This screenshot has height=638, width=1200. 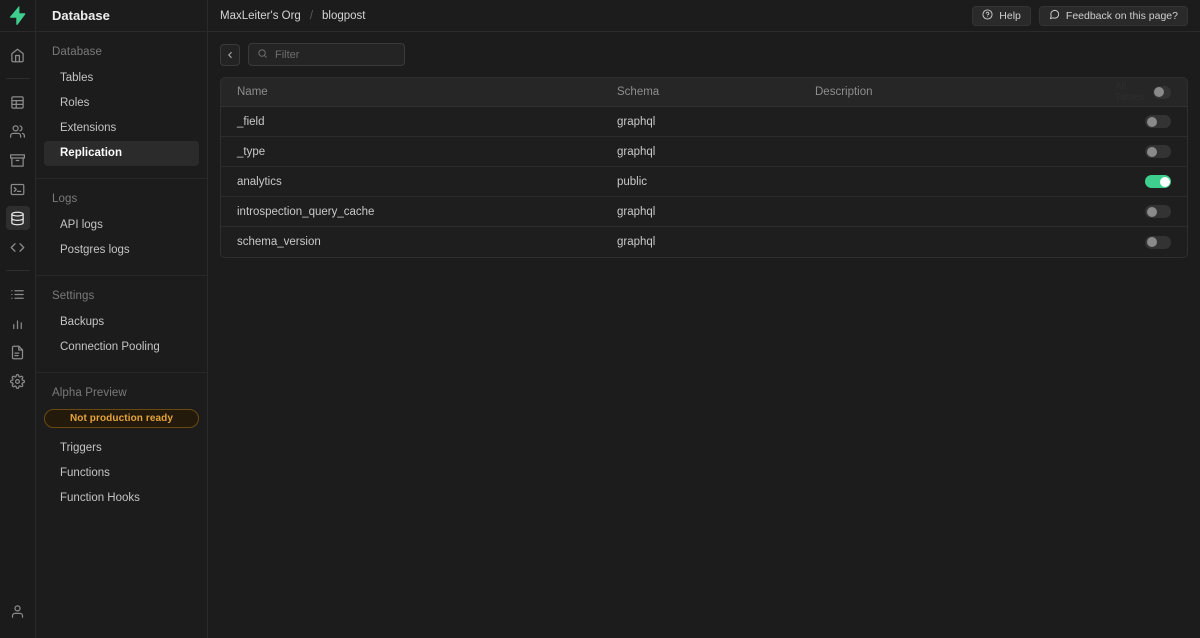 I want to click on nav-section-logs: Logs API logs Postgres logs, so click(x=121, y=227).